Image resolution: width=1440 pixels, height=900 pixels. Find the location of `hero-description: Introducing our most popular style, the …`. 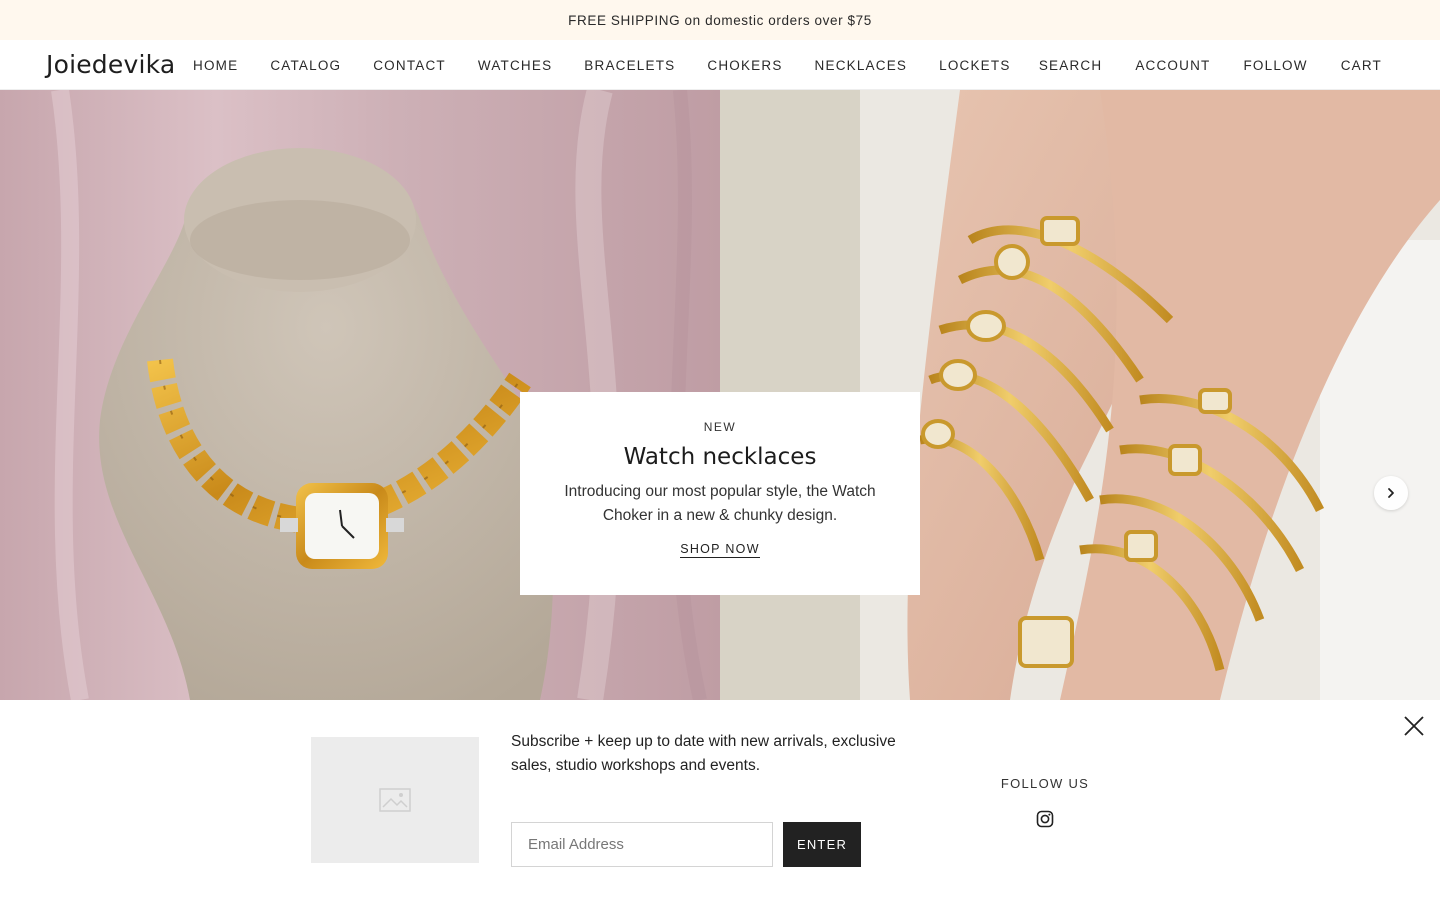

hero-description: Introducing our most popular style, the … is located at coordinates (720, 503).